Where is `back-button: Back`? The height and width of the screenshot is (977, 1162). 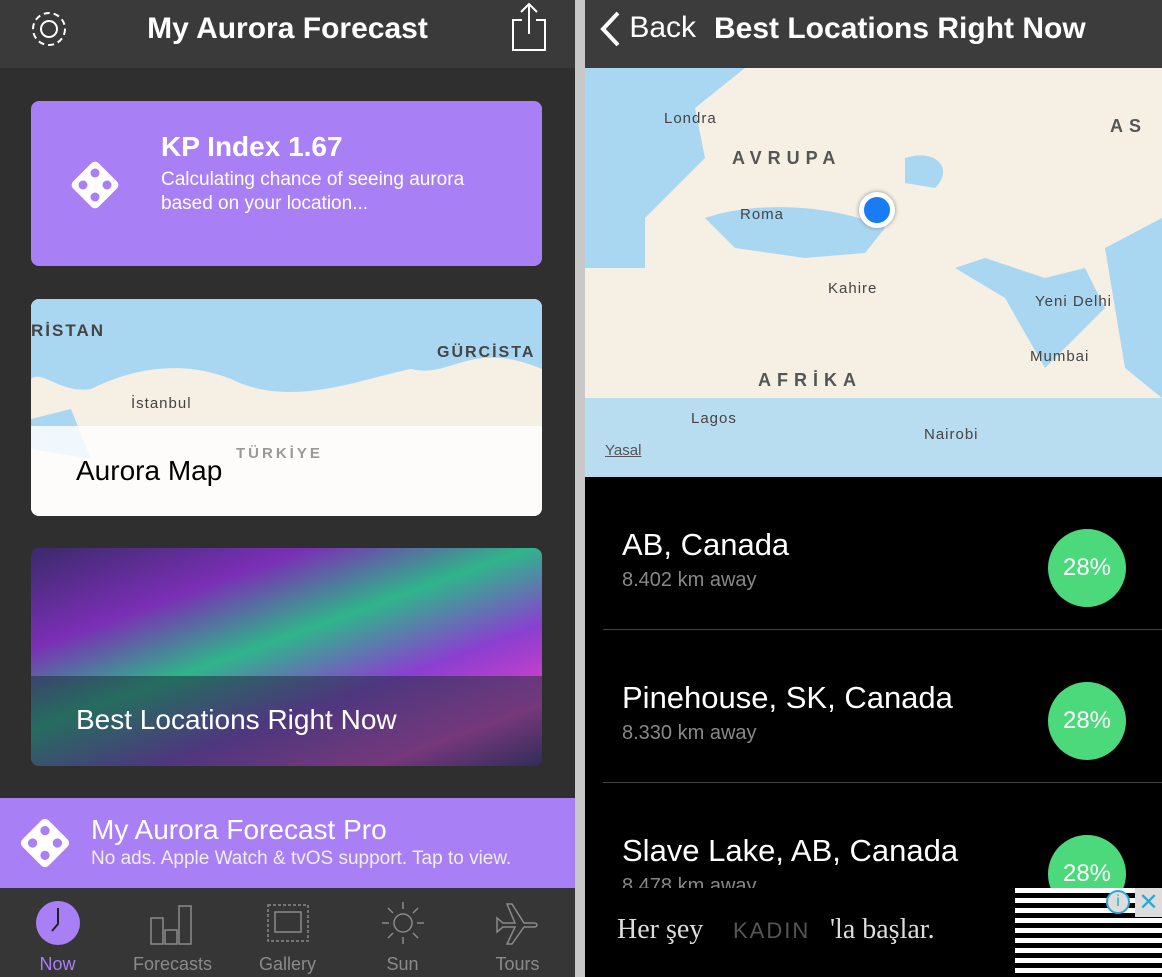 back-button: Back is located at coordinates (647, 29).